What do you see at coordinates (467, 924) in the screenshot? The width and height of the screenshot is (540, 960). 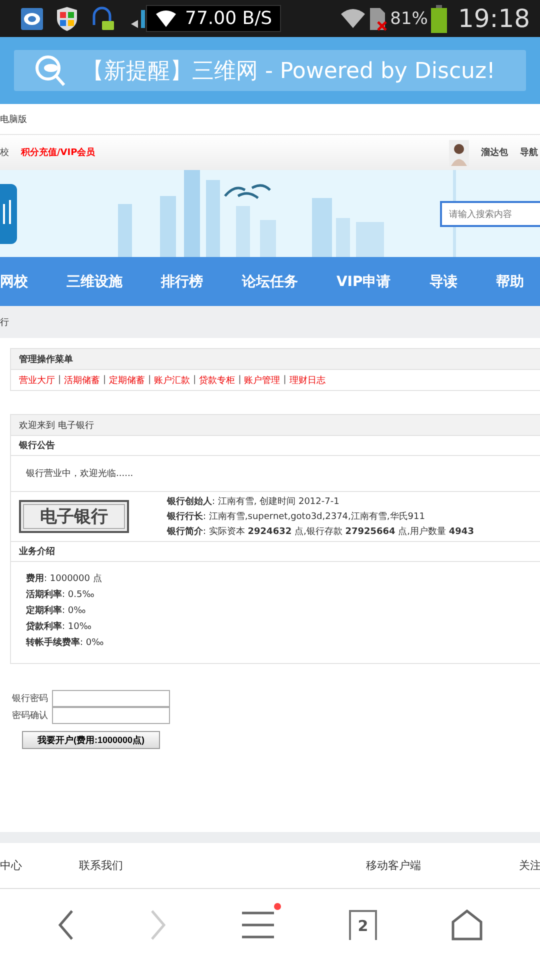 I see `home-icon` at bounding box center [467, 924].